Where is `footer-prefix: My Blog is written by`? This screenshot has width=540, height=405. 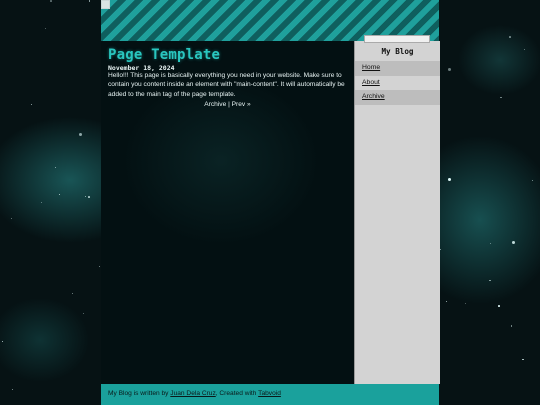 footer-prefix: My Blog is written by is located at coordinates (139, 393).